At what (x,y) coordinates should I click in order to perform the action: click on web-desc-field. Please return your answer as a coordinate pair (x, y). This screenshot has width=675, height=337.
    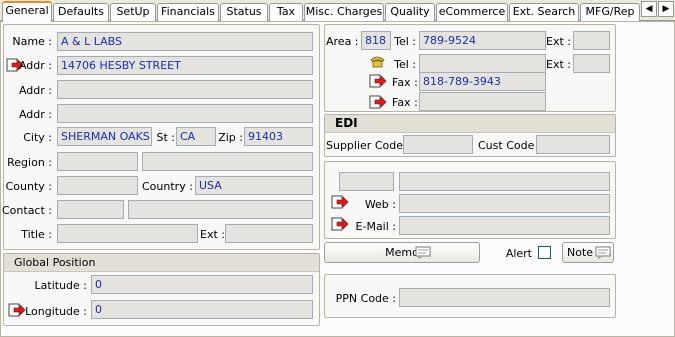
    Looking at the image, I should click on (504, 181).